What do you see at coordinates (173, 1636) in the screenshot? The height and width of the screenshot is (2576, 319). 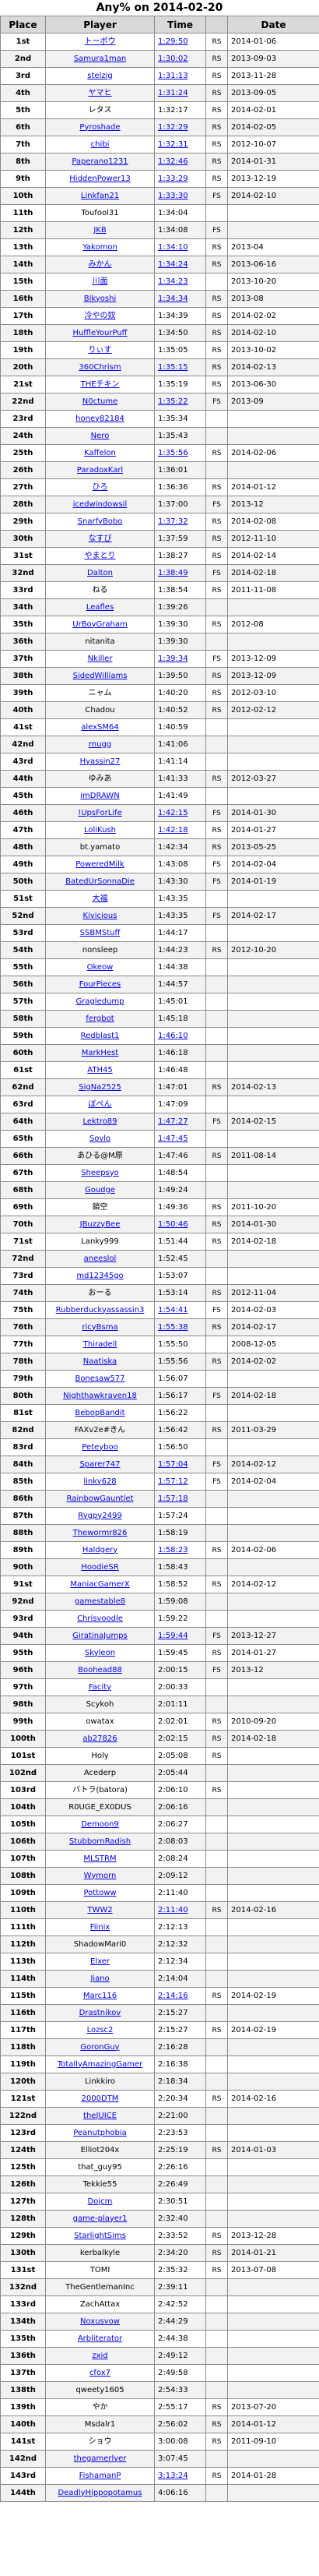 I see `time-video-link: 1:59:44` at bounding box center [173, 1636].